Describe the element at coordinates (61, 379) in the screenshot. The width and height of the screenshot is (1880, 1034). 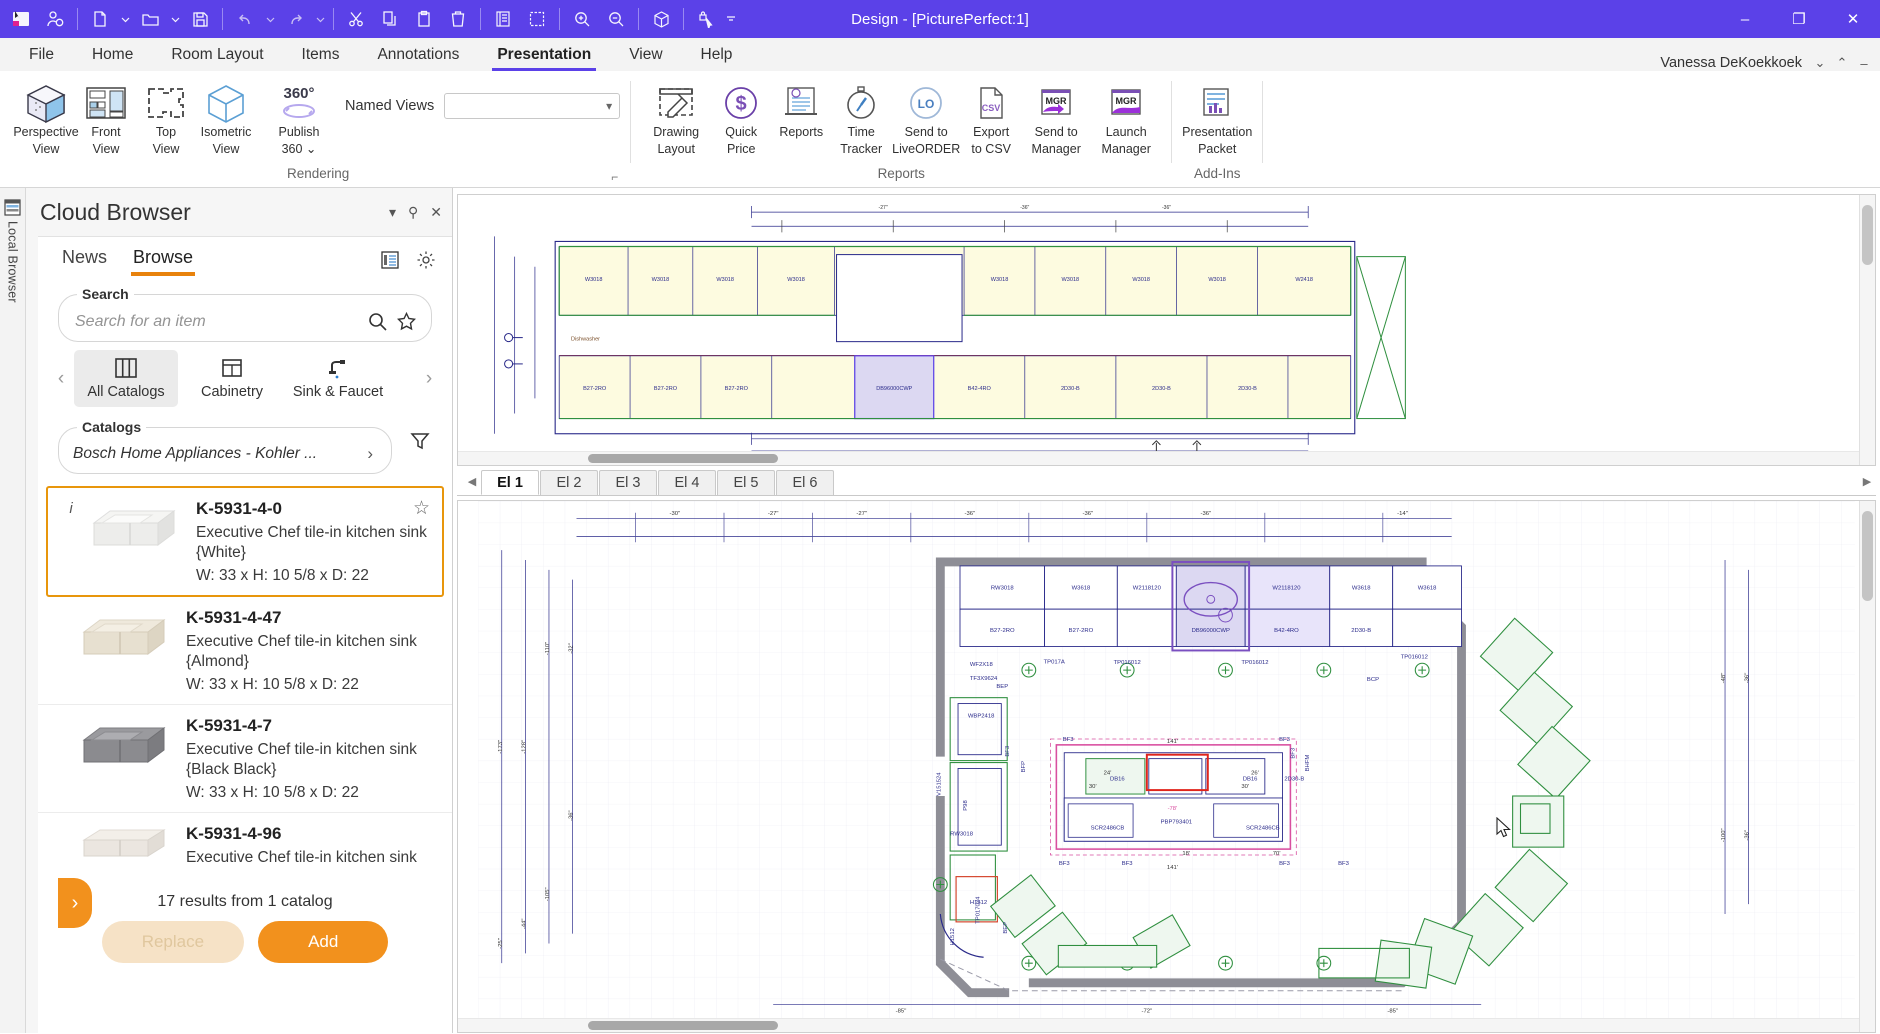
I see `category-prev-icon: ‹` at that location.